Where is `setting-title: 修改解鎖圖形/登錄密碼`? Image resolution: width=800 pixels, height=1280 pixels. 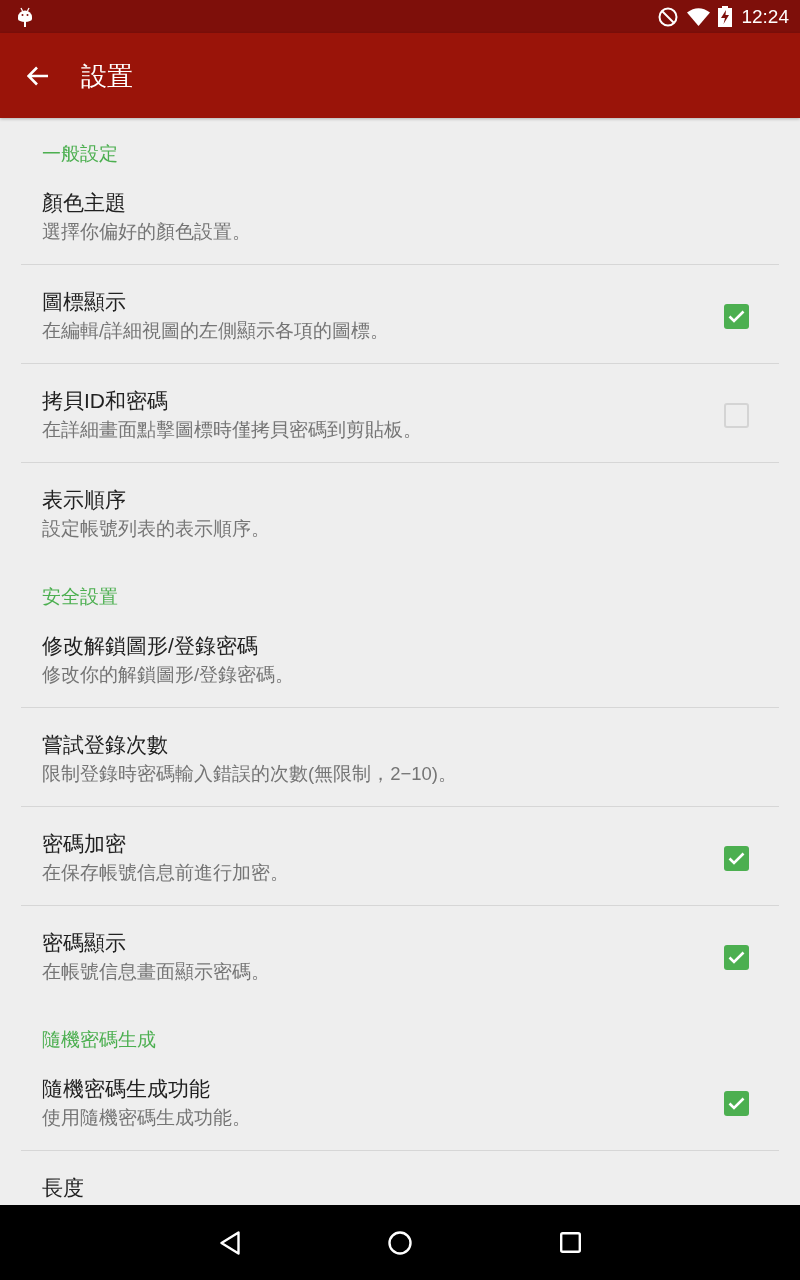
setting-title: 修改解鎖圖形/登錄密碼 is located at coordinates (150, 646).